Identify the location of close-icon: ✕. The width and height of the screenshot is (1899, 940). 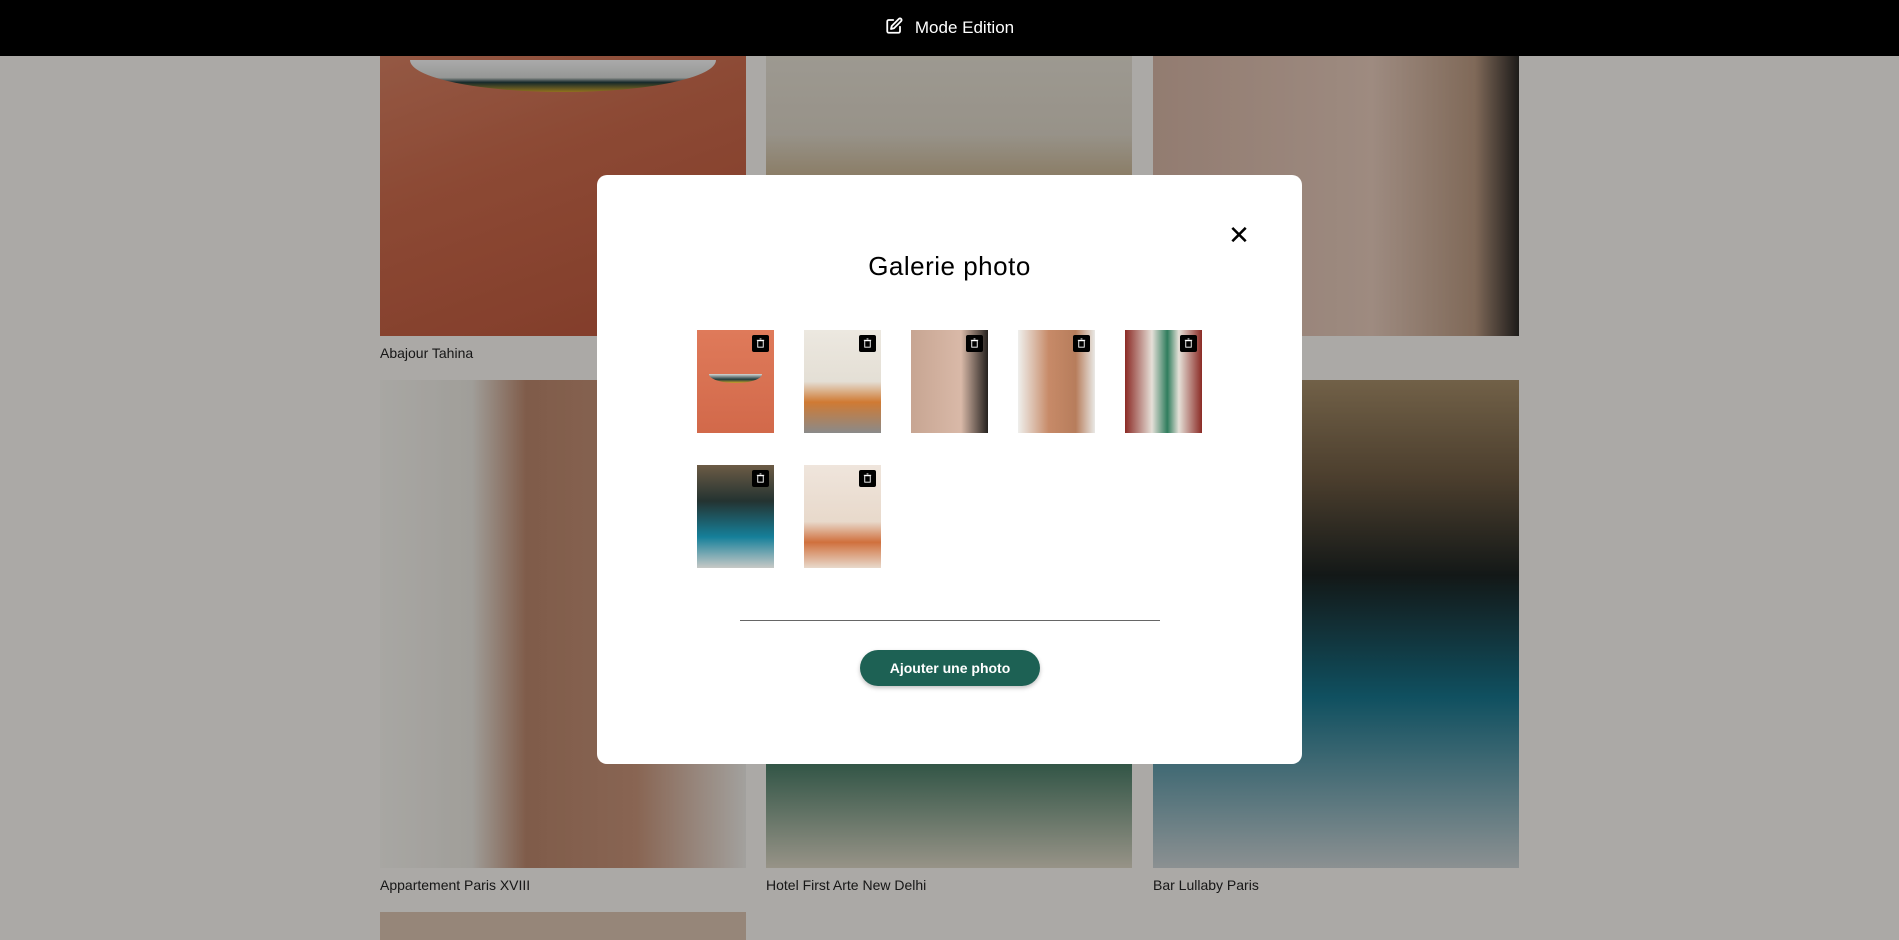
(1239, 236).